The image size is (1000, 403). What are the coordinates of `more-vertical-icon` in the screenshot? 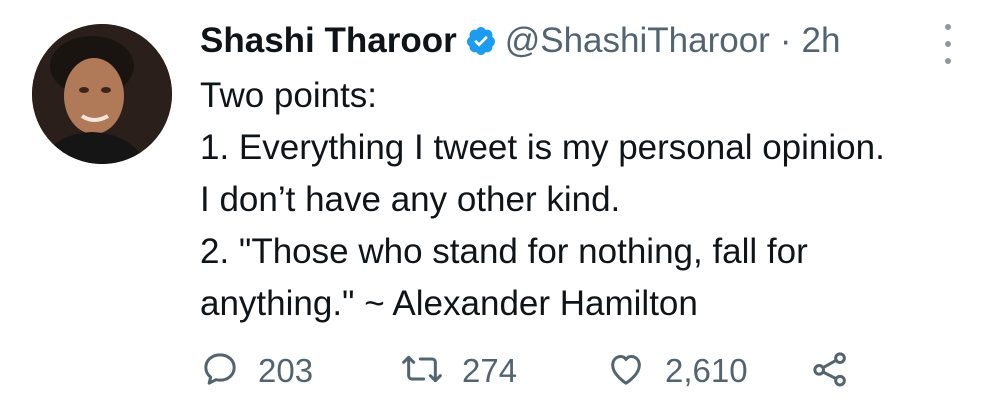 It's located at (948, 44).